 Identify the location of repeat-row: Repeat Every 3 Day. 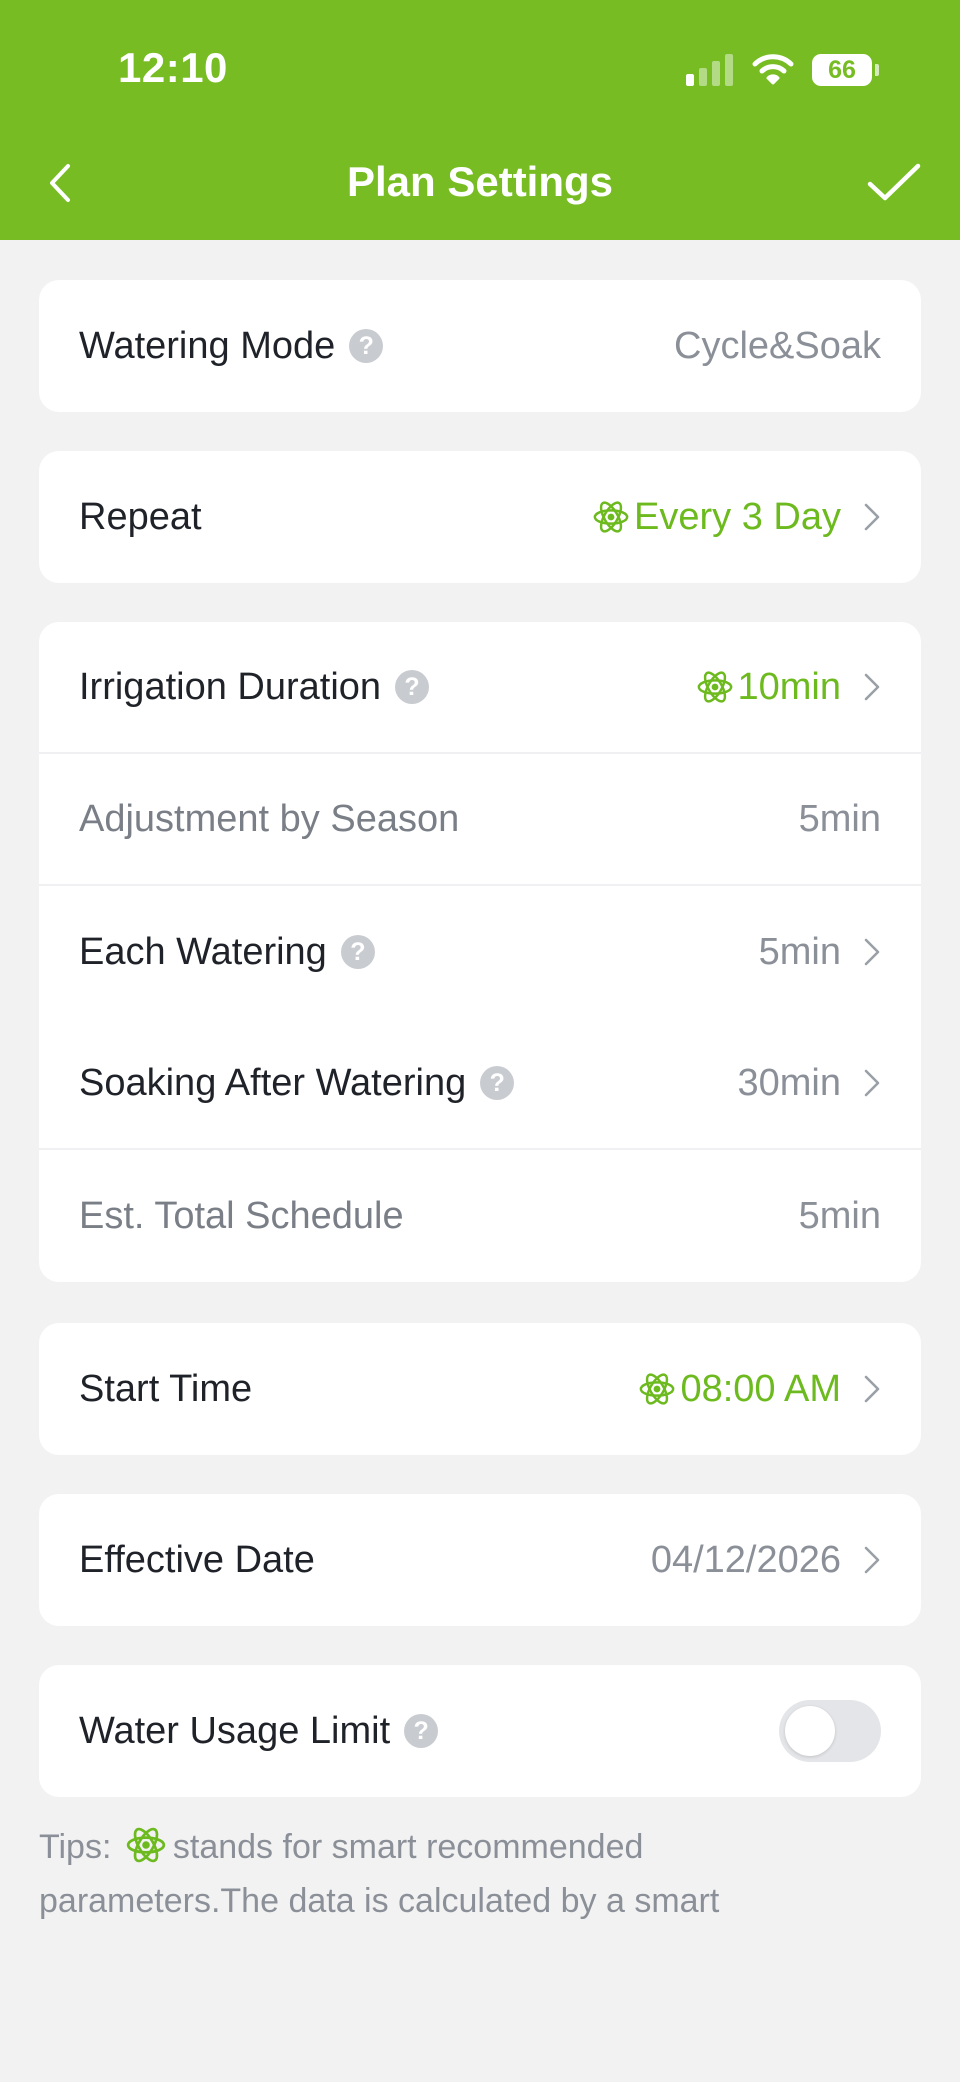
(480, 517).